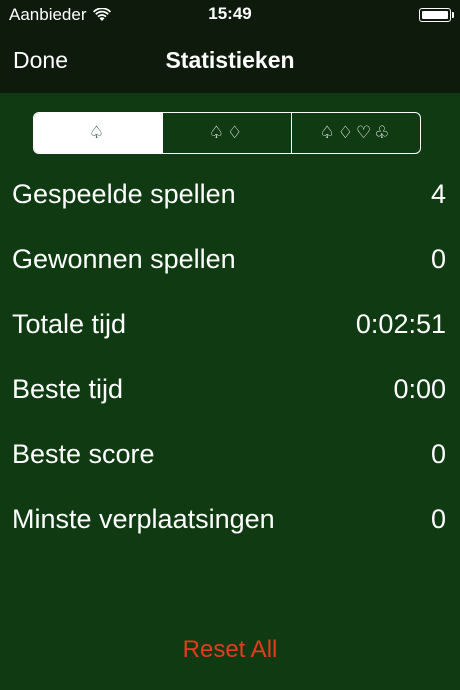 The height and width of the screenshot is (690, 460). Describe the element at coordinates (143, 519) in the screenshot. I see `stat-label: Minste verplaatsingen` at that location.